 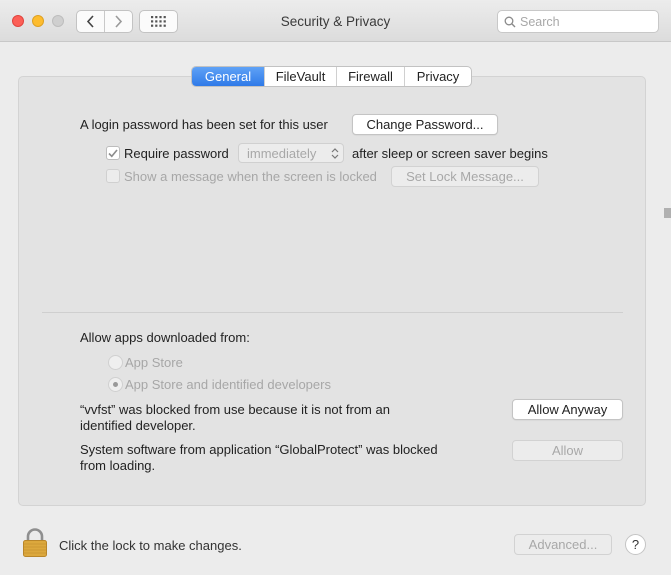 What do you see at coordinates (437, 76) in the screenshot?
I see `tab-privacy: Privacy` at bounding box center [437, 76].